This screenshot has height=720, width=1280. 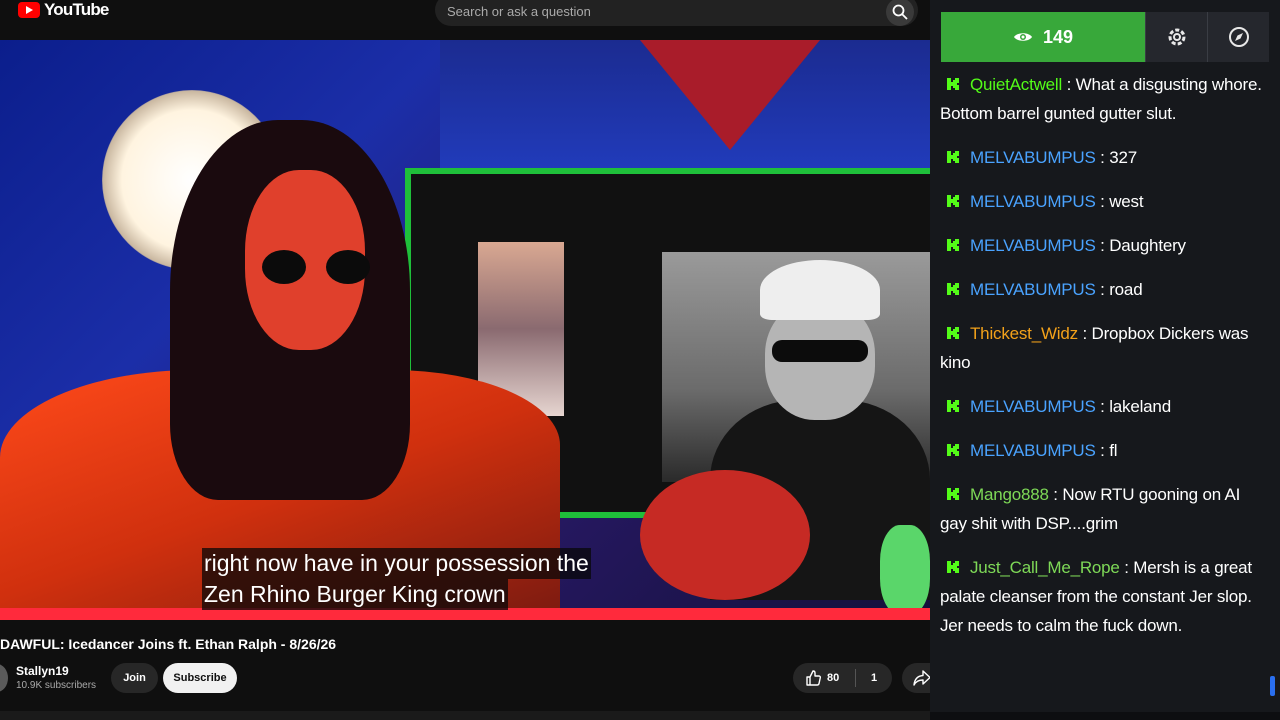 I want to click on join-button: Join, so click(x=134, y=678).